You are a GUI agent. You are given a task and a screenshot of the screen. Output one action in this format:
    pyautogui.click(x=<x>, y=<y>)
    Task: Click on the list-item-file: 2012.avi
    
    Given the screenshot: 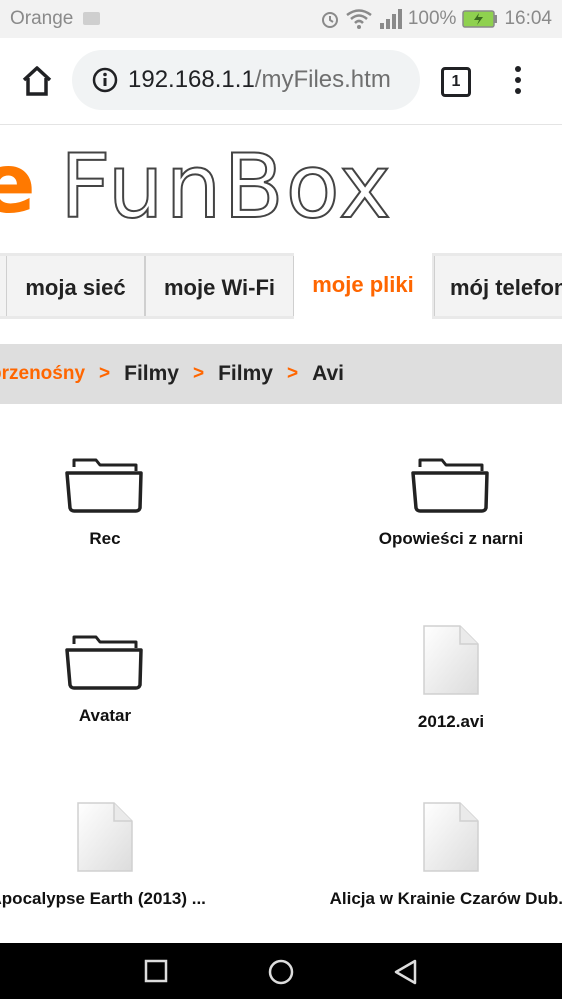 What is the action you would take?
    pyautogui.click(x=431, y=678)
    